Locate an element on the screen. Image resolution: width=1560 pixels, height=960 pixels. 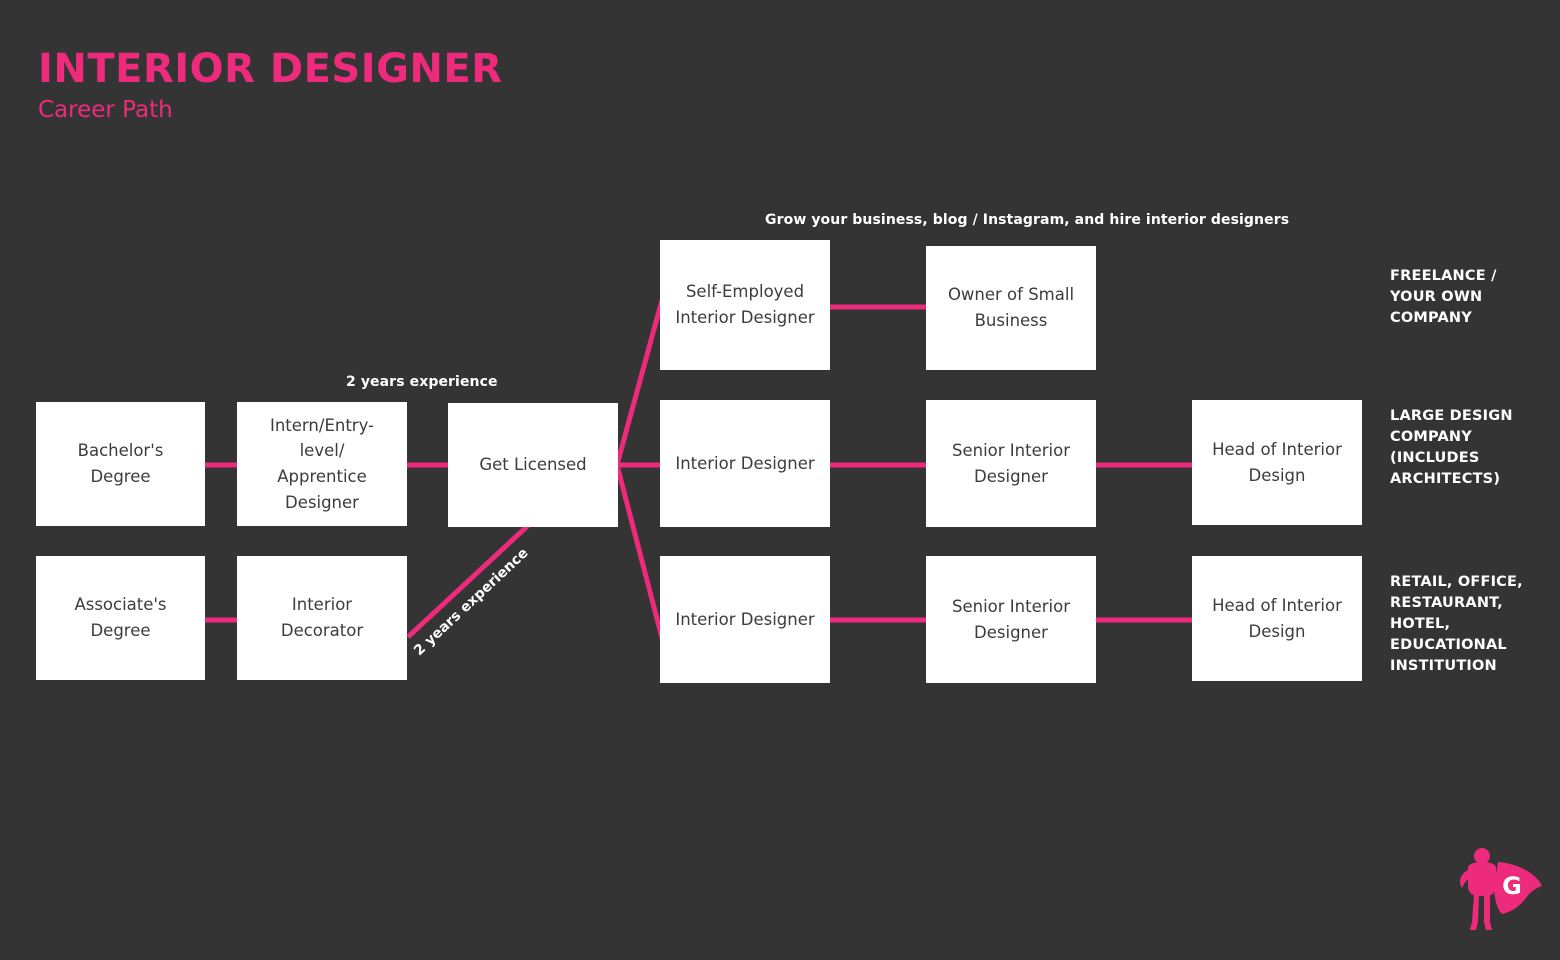
node-get-licensed: Get Licensed is located at coordinates (533, 465).